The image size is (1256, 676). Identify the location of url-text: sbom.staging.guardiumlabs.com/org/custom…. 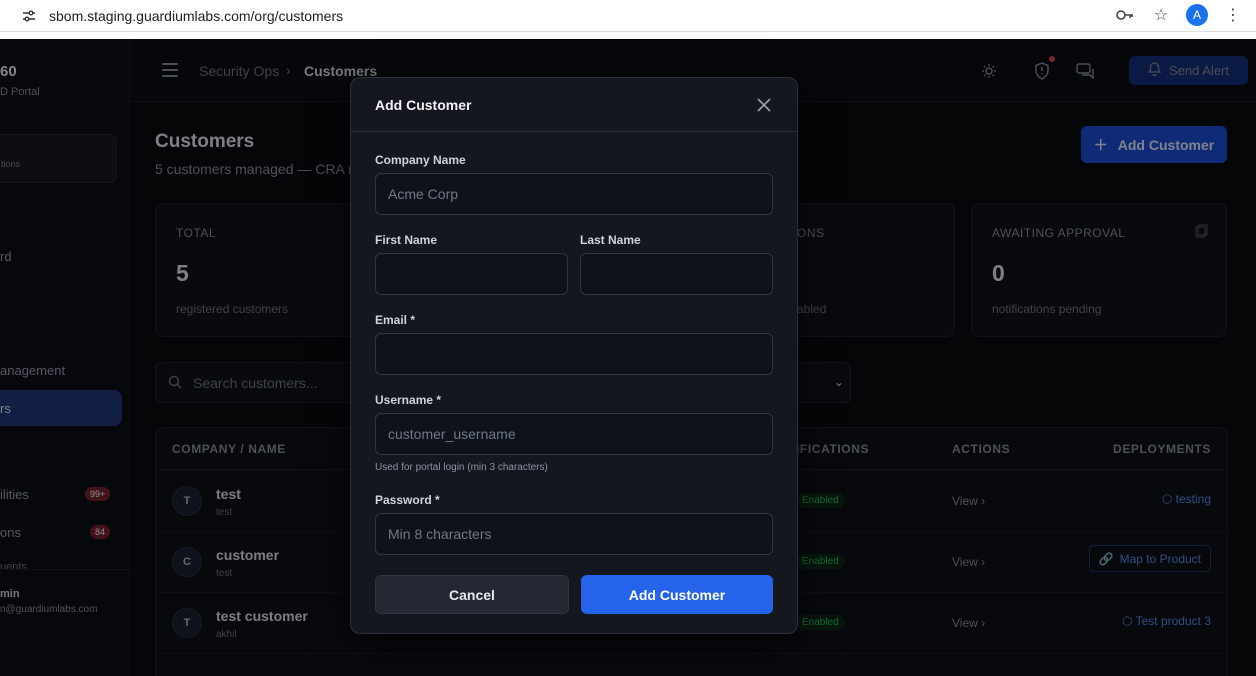
(196, 16).